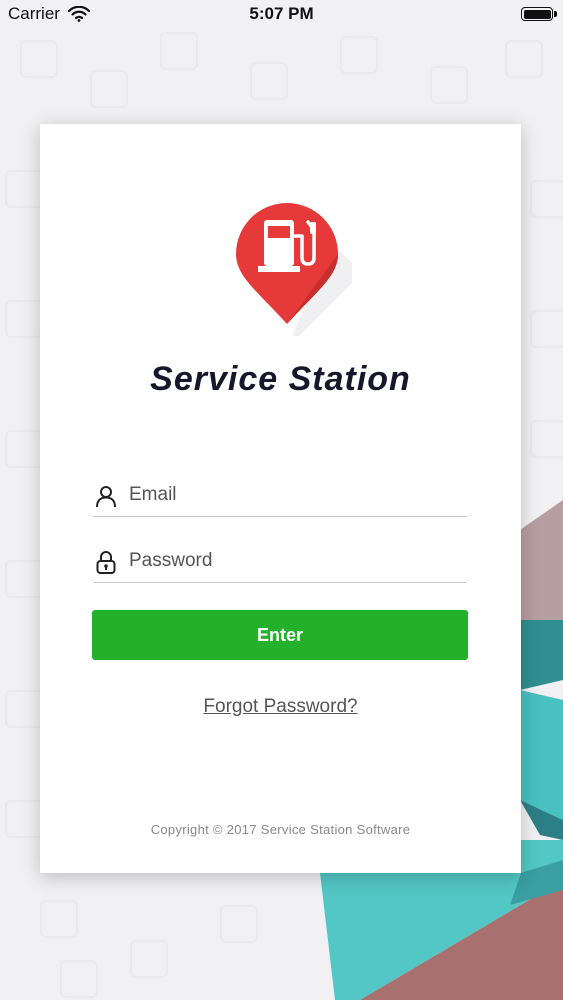 The image size is (563, 1000). Describe the element at coordinates (280, 635) in the screenshot. I see `enter-button: Enter` at that location.